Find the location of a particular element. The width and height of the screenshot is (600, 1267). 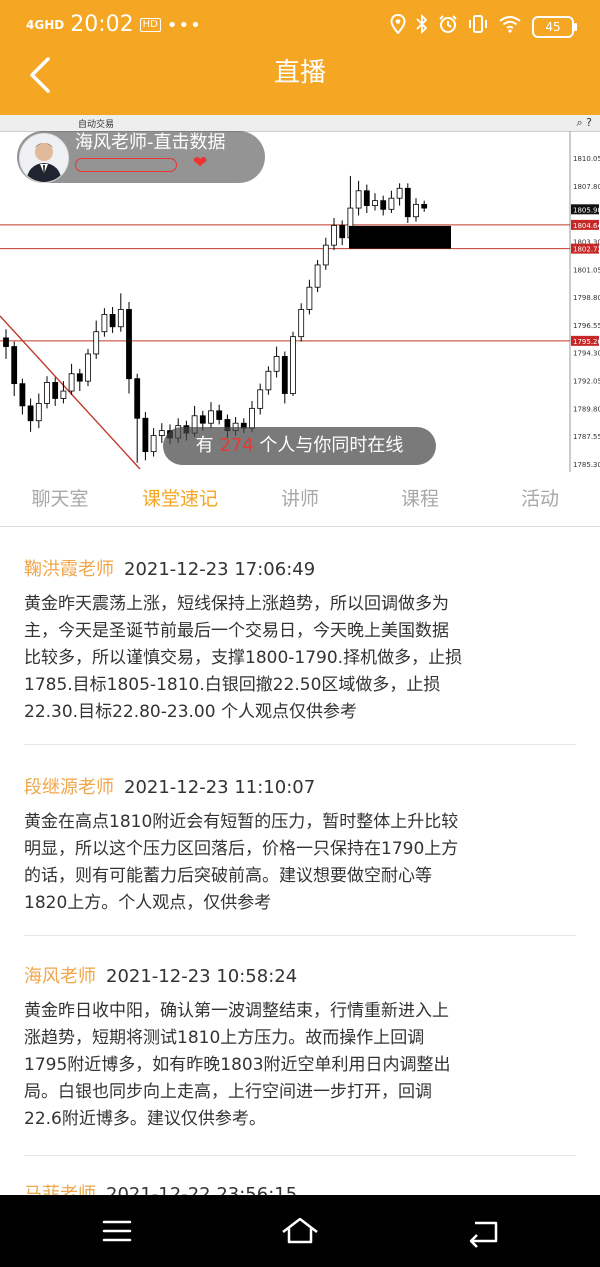

post-time: 2021-12-23 11:10:07 is located at coordinates (220, 787).